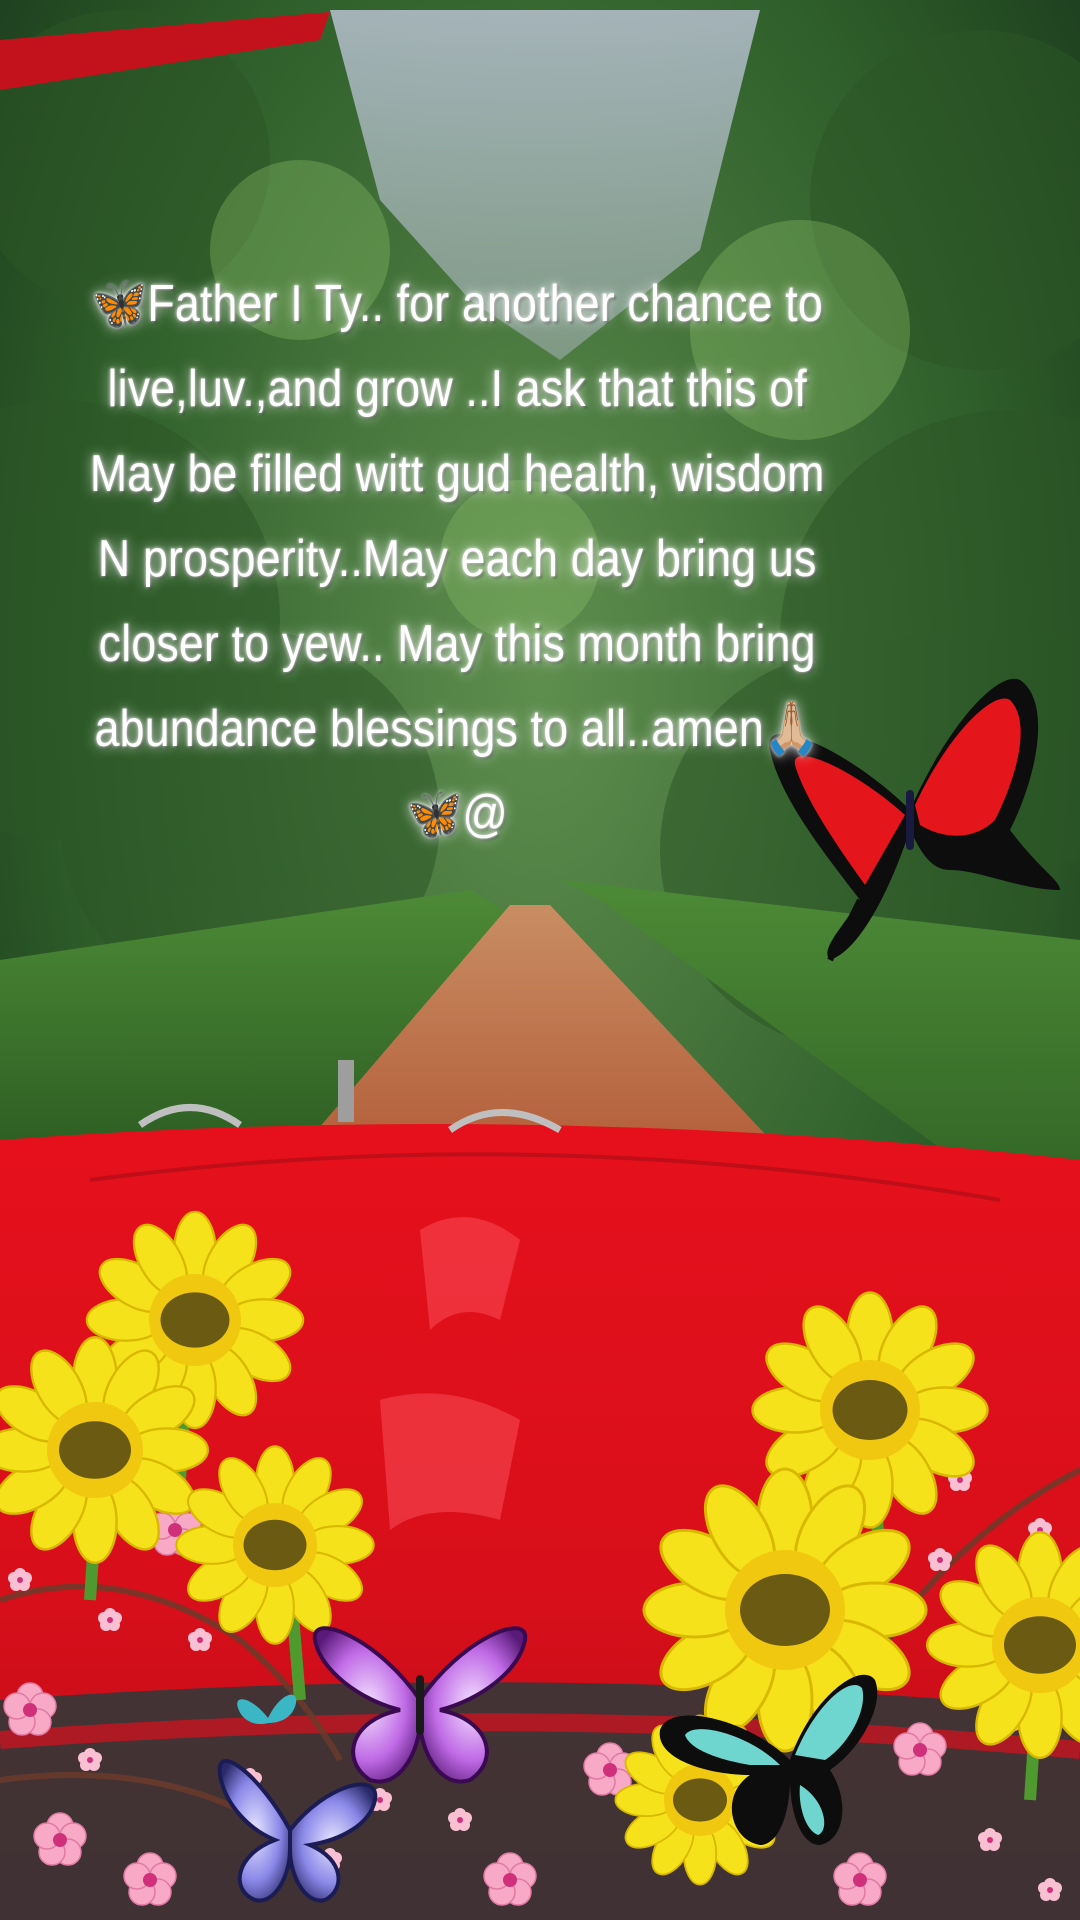 Image resolution: width=1080 pixels, height=1920 pixels. What do you see at coordinates (457, 304) in the screenshot?
I see `caption-line: 🦋Father I Ty.. for another chance to` at bounding box center [457, 304].